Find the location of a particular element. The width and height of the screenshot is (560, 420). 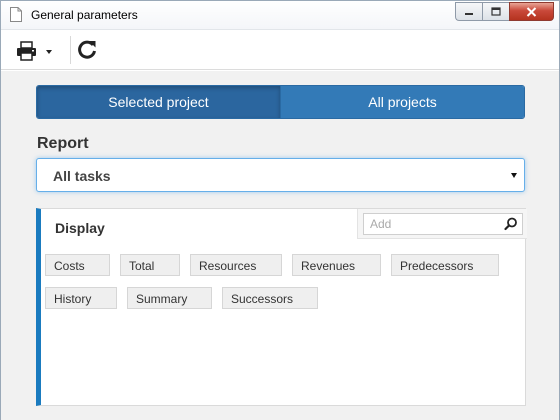

tag-predecessors: Predecessors is located at coordinates (445, 265).